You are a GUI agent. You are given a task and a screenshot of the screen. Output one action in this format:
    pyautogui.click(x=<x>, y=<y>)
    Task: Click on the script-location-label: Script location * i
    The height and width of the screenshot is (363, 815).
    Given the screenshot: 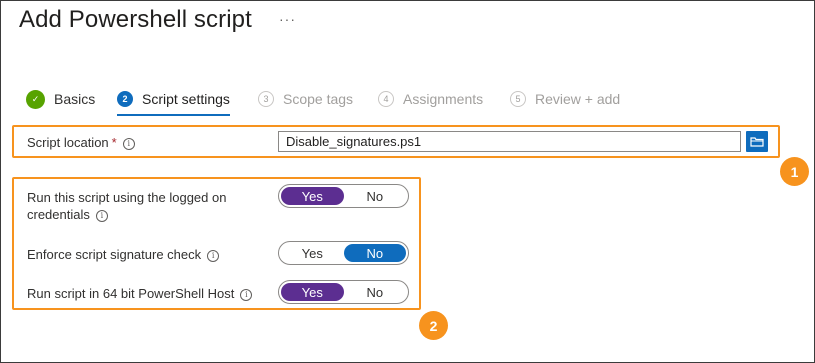 What is the action you would take?
    pyautogui.click(x=81, y=142)
    